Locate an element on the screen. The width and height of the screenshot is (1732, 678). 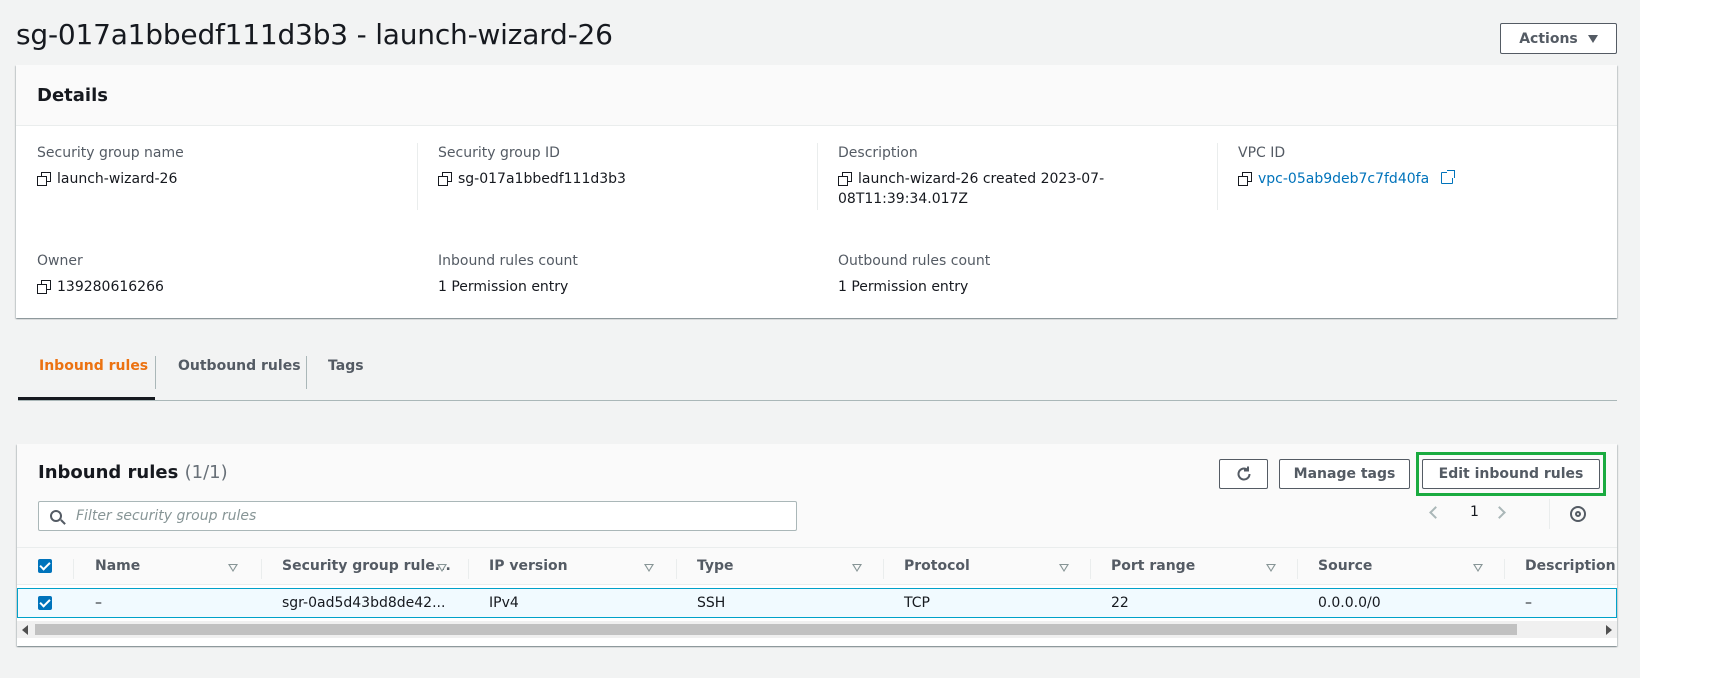
tabs-baseline is located at coordinates (817, 400).